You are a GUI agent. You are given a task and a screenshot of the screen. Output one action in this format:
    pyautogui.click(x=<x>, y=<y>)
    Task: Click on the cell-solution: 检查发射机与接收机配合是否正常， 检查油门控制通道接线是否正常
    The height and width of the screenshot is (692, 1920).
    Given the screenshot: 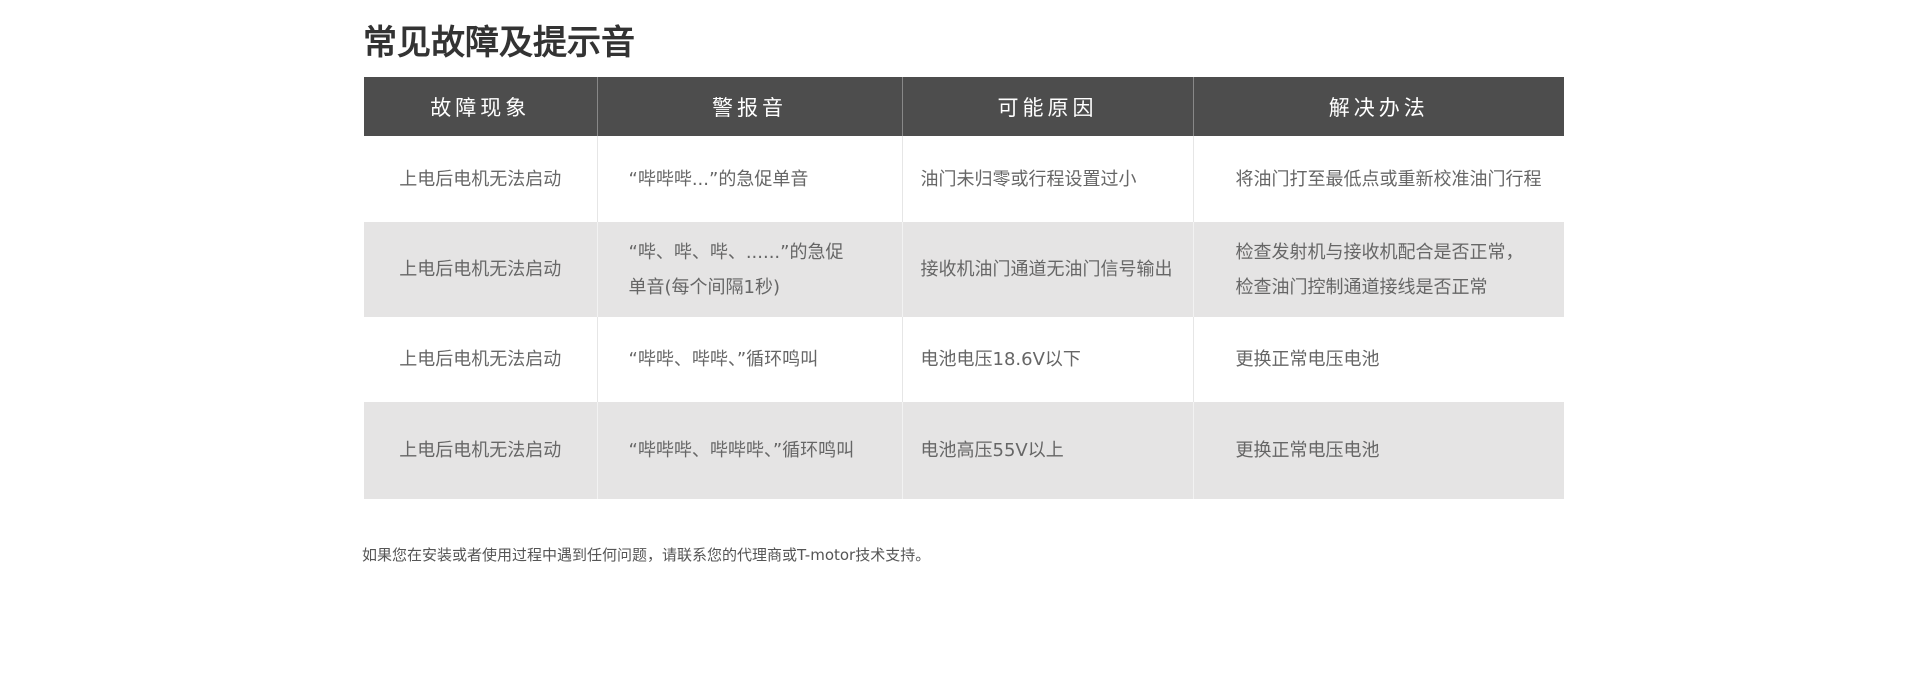 What is the action you would take?
    pyautogui.click(x=1378, y=269)
    